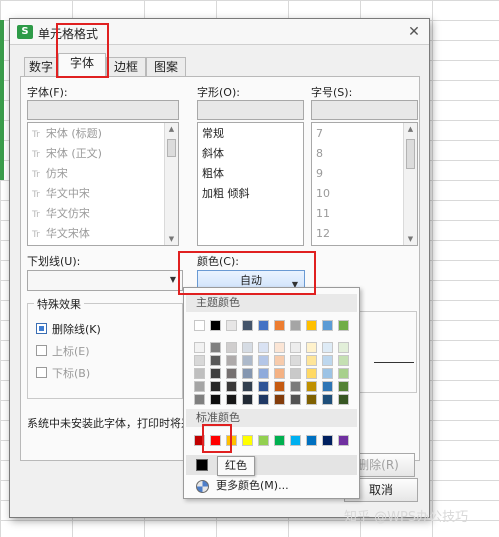  What do you see at coordinates (166, 67) in the screenshot?
I see `tab-pattern: 图案` at bounding box center [166, 67].